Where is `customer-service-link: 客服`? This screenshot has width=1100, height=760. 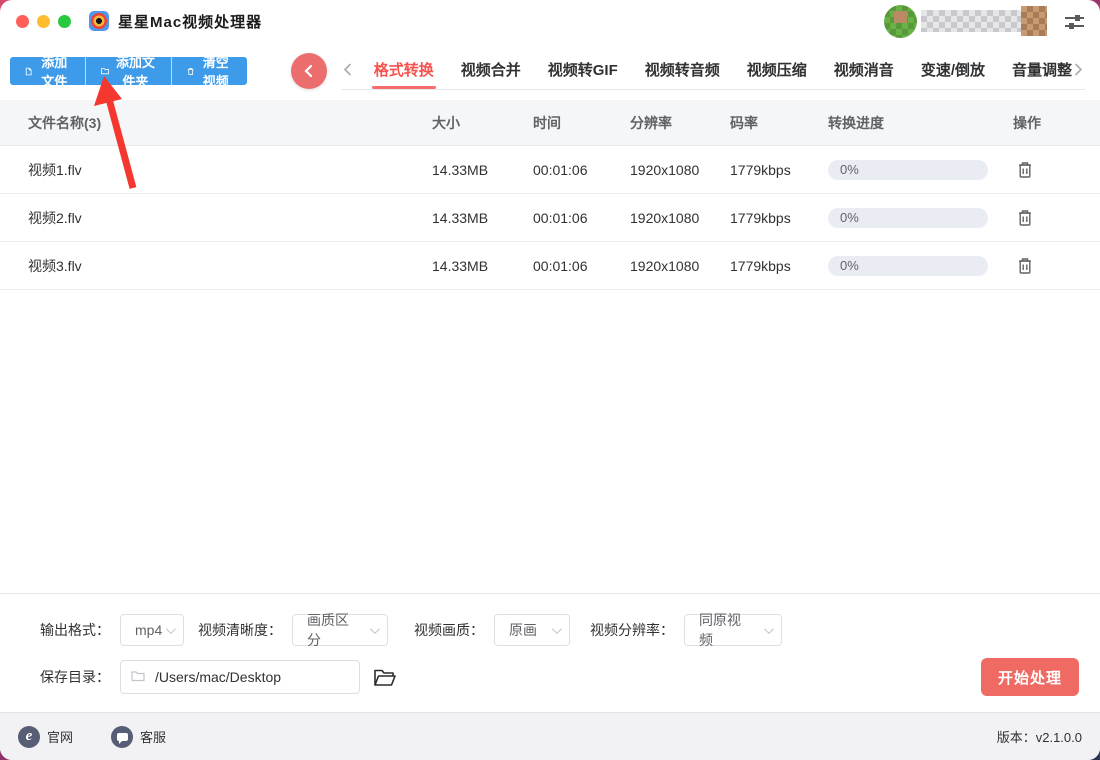 customer-service-link: 客服 is located at coordinates (139, 736).